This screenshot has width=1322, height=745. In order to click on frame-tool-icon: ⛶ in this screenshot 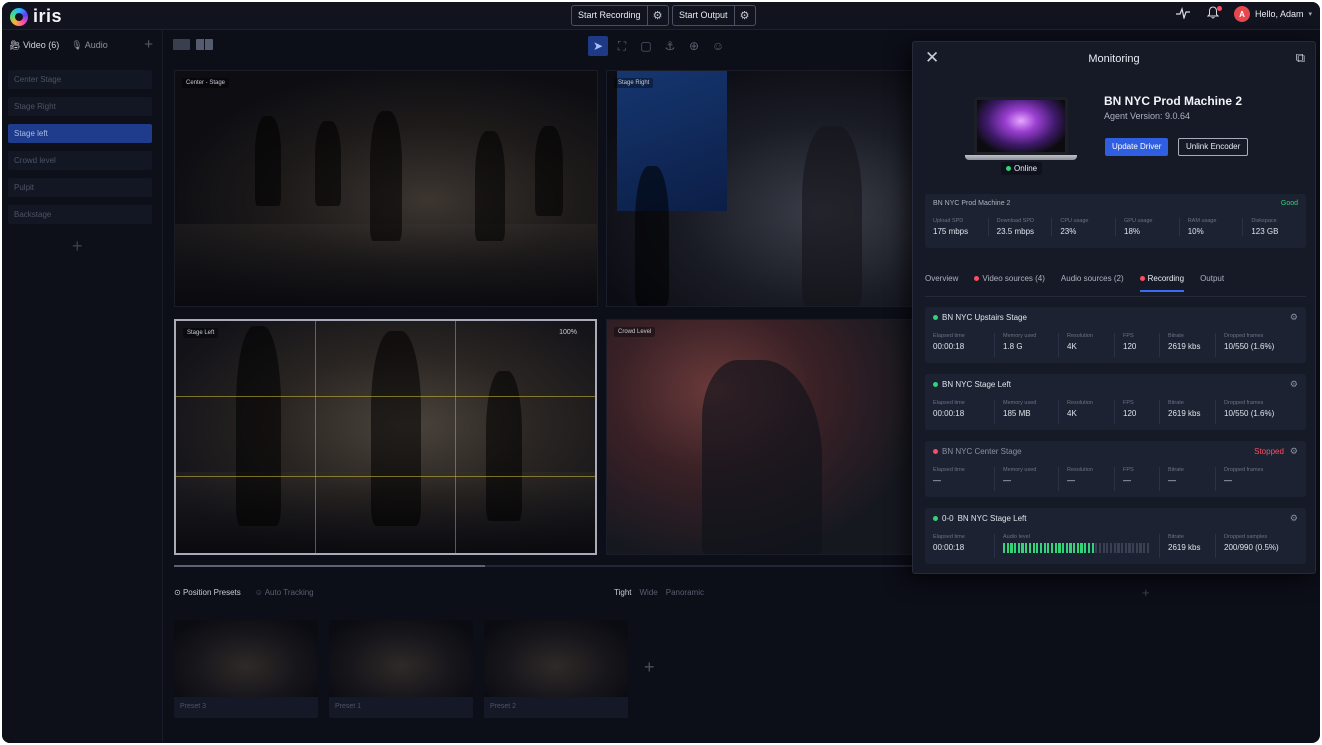, I will do `click(622, 46)`.